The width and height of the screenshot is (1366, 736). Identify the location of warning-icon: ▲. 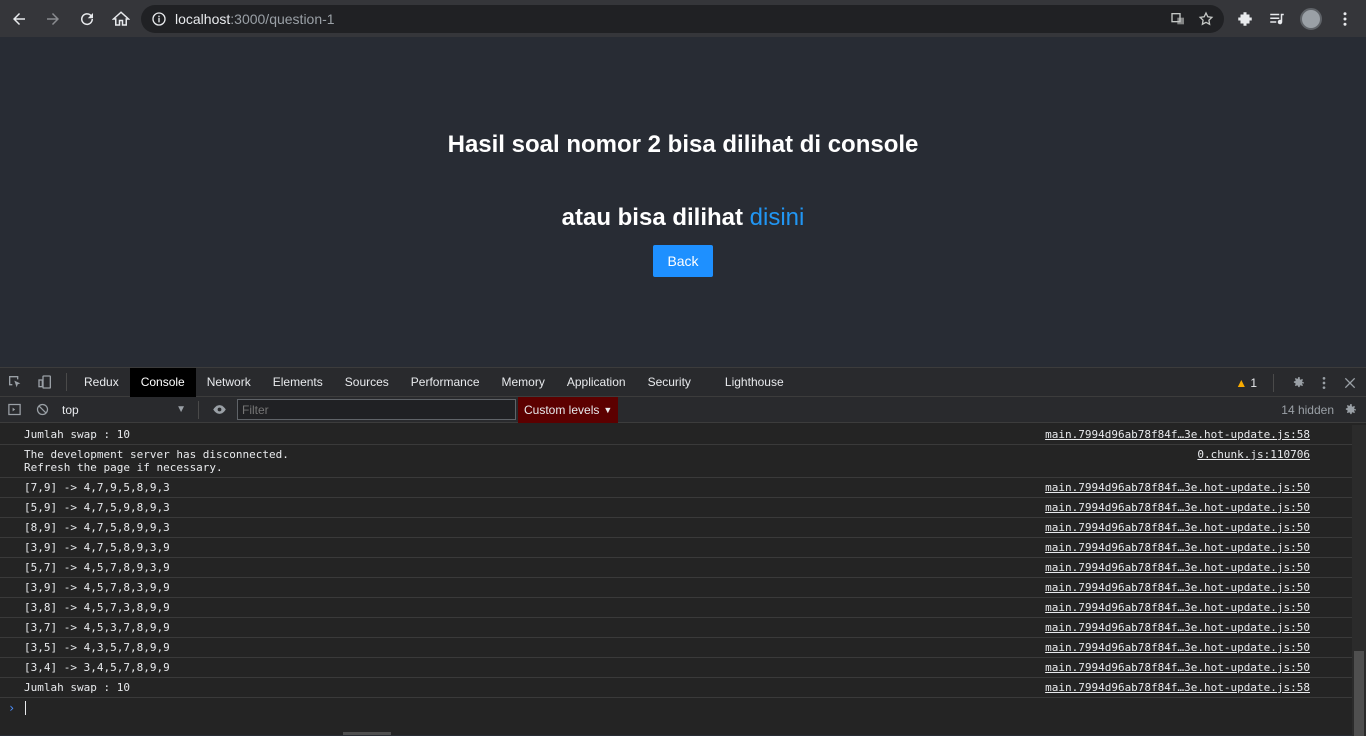
(1241, 382).